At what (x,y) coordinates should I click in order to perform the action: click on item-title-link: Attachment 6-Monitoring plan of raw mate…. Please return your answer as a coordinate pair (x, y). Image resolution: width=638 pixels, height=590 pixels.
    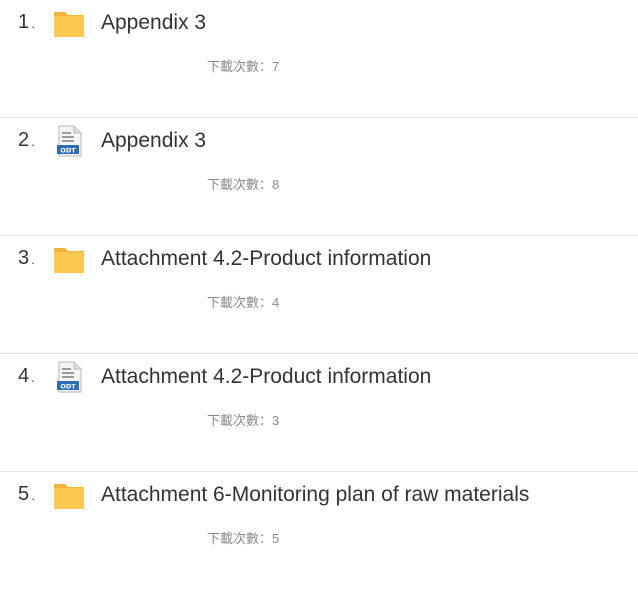
    Looking at the image, I should click on (315, 495).